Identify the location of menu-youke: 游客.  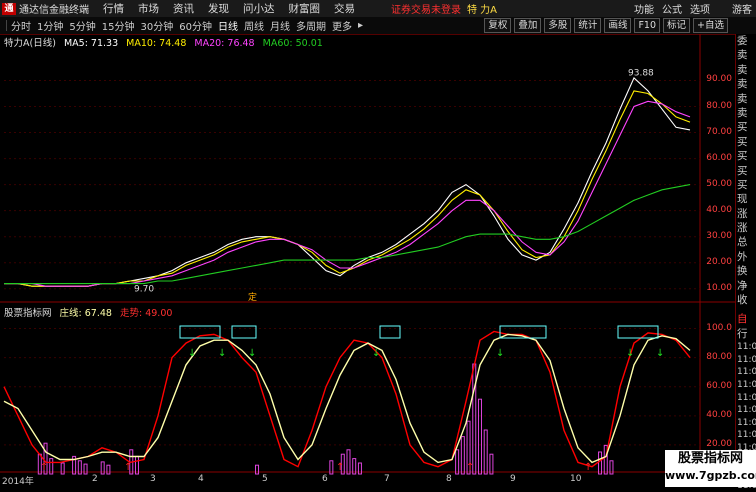
(742, 8).